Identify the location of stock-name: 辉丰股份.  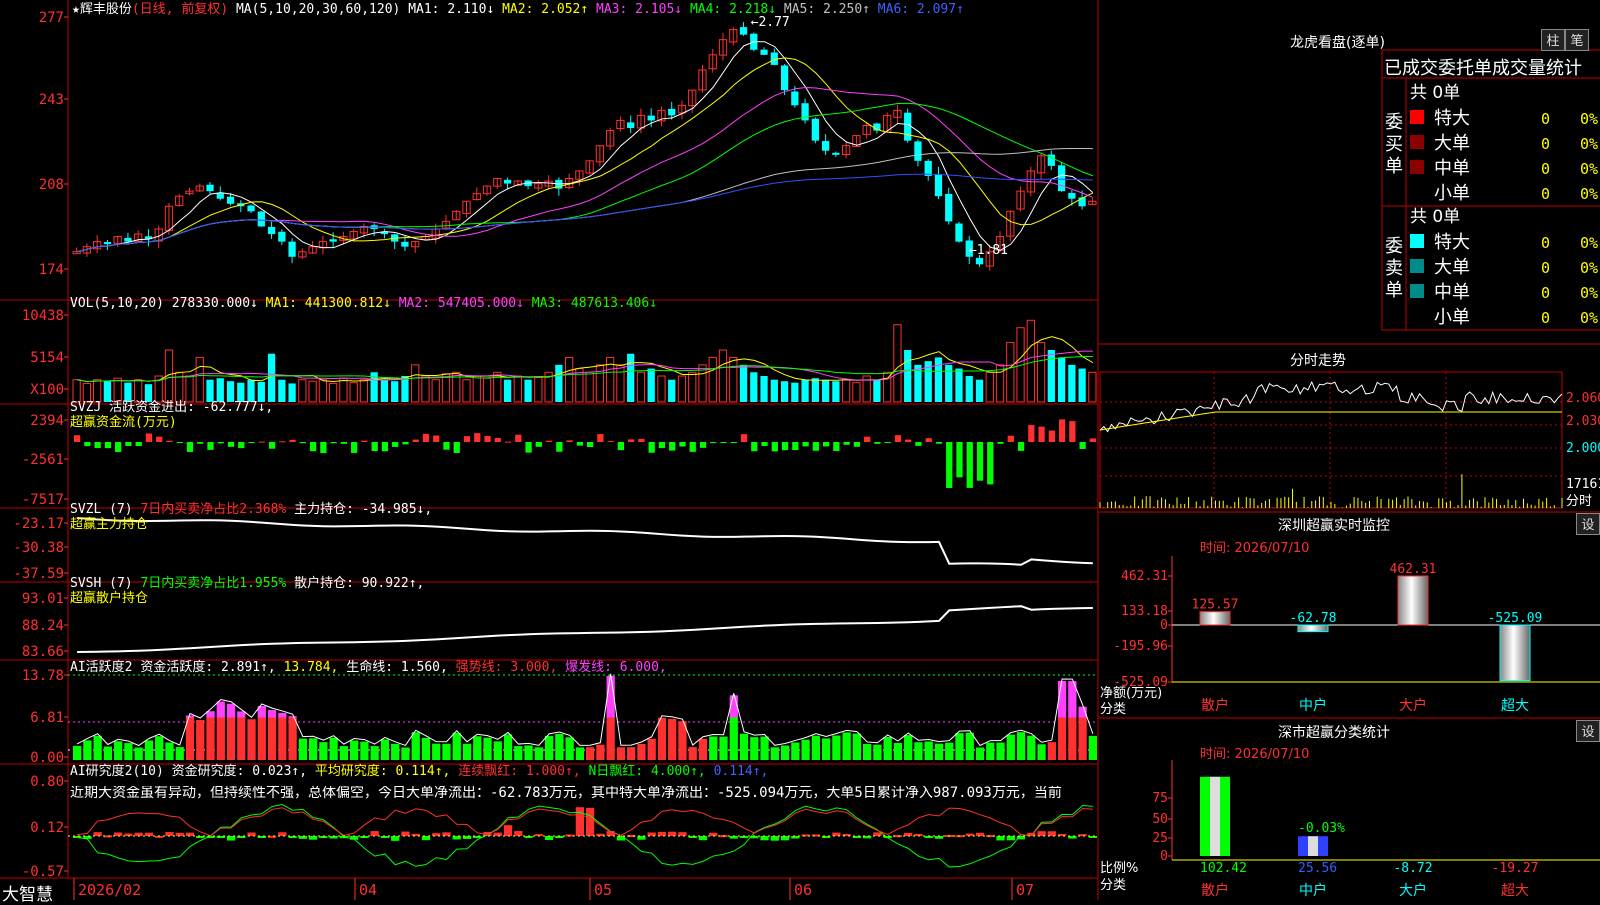
(105, 9).